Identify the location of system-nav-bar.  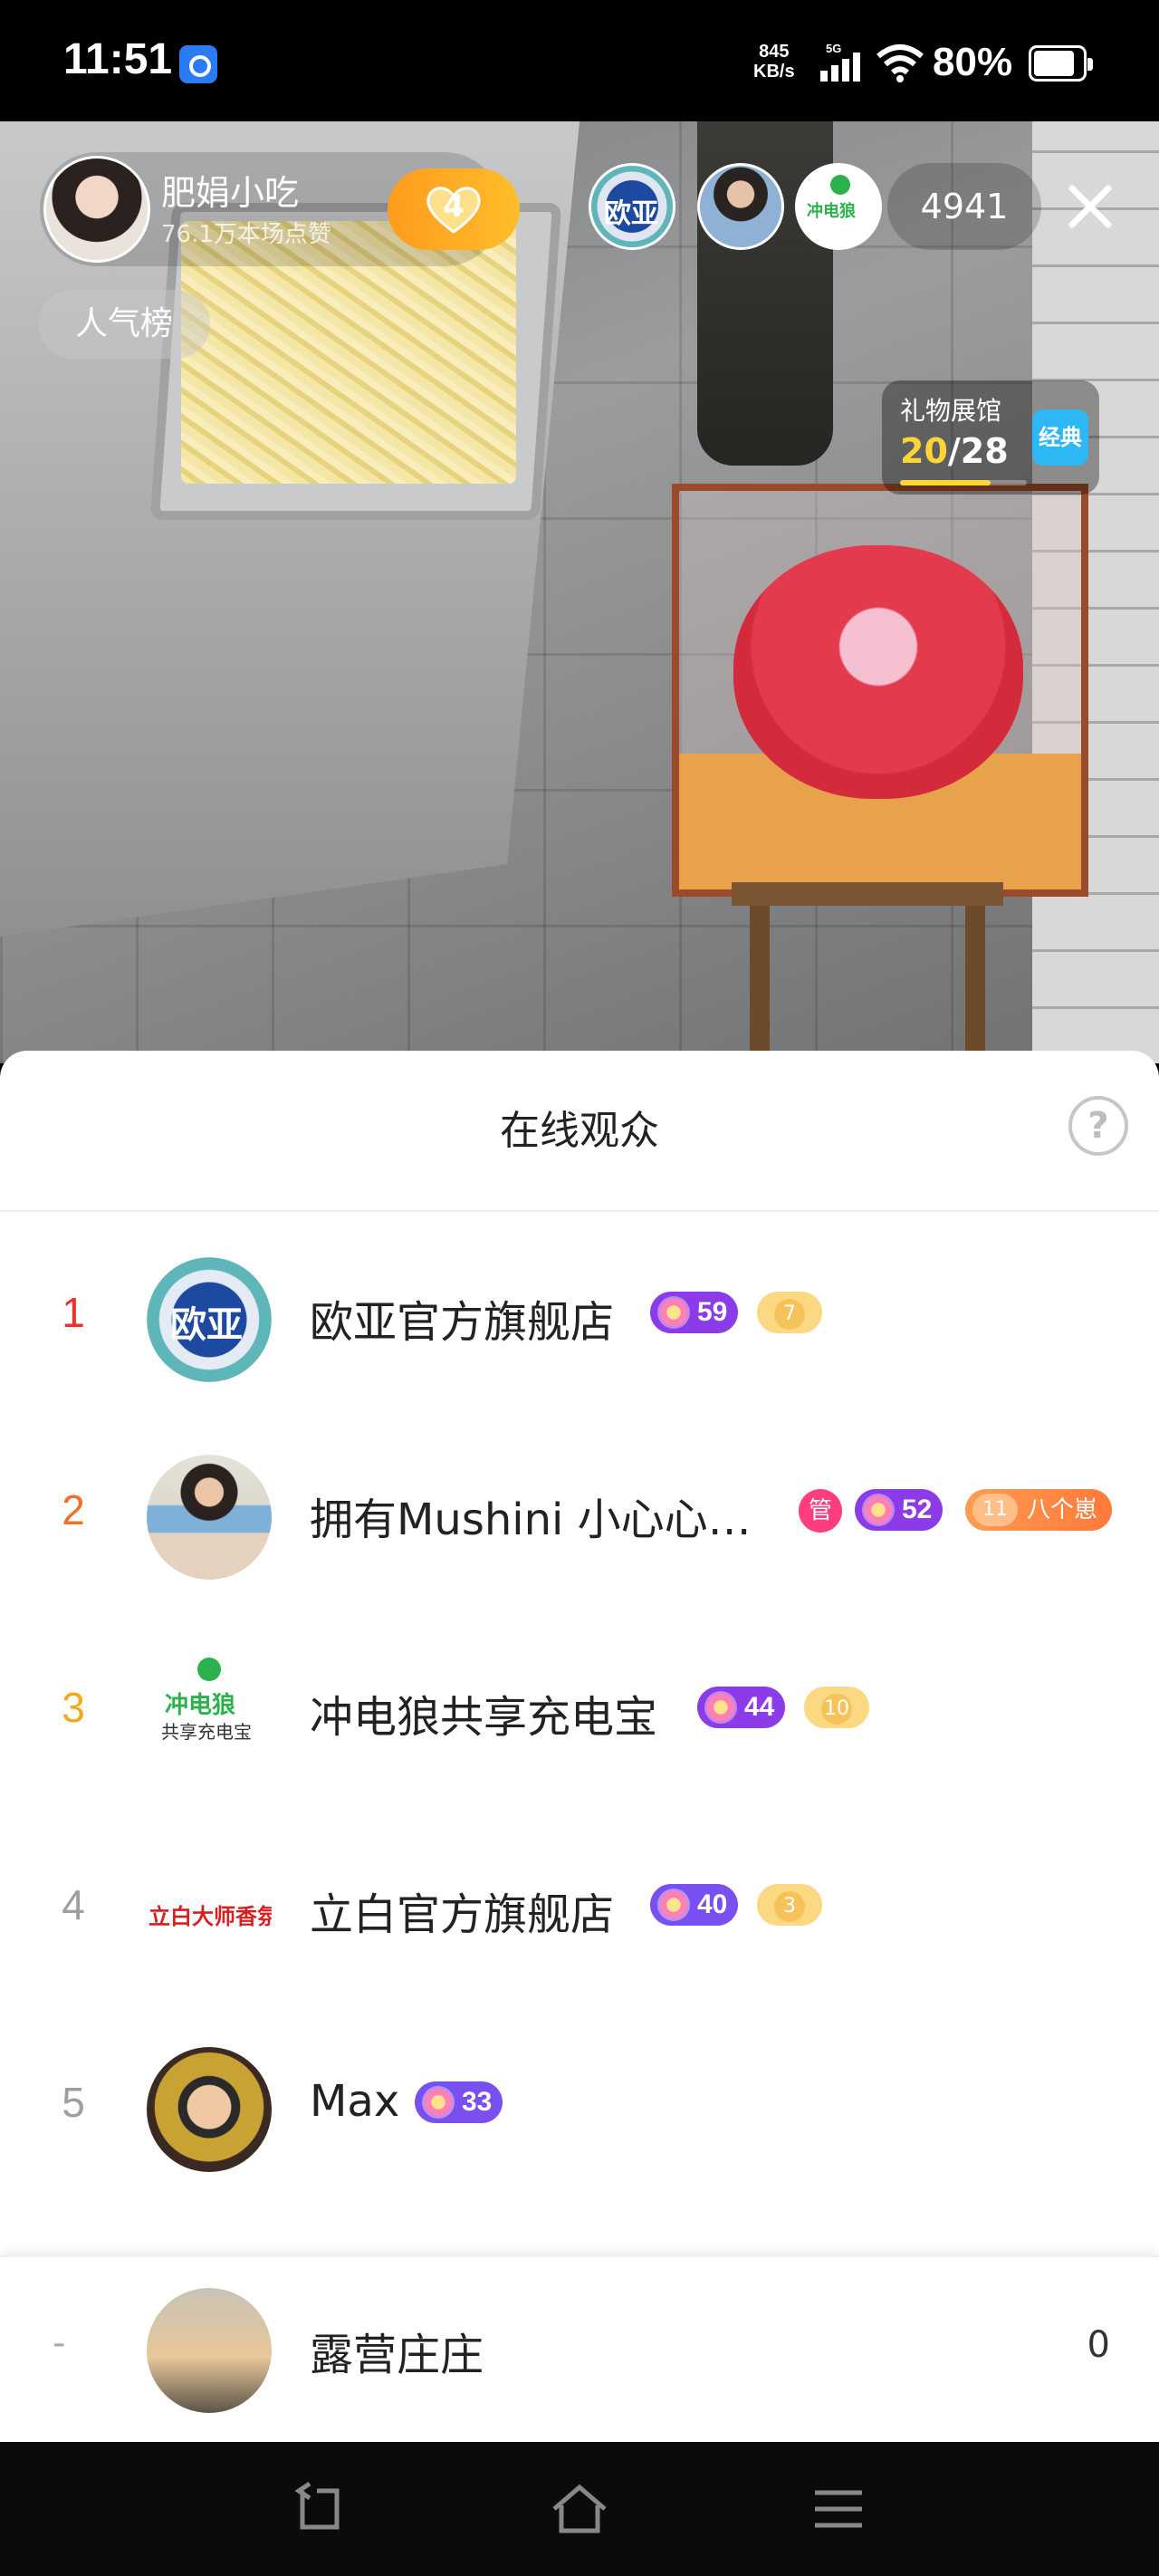
(579, 2509).